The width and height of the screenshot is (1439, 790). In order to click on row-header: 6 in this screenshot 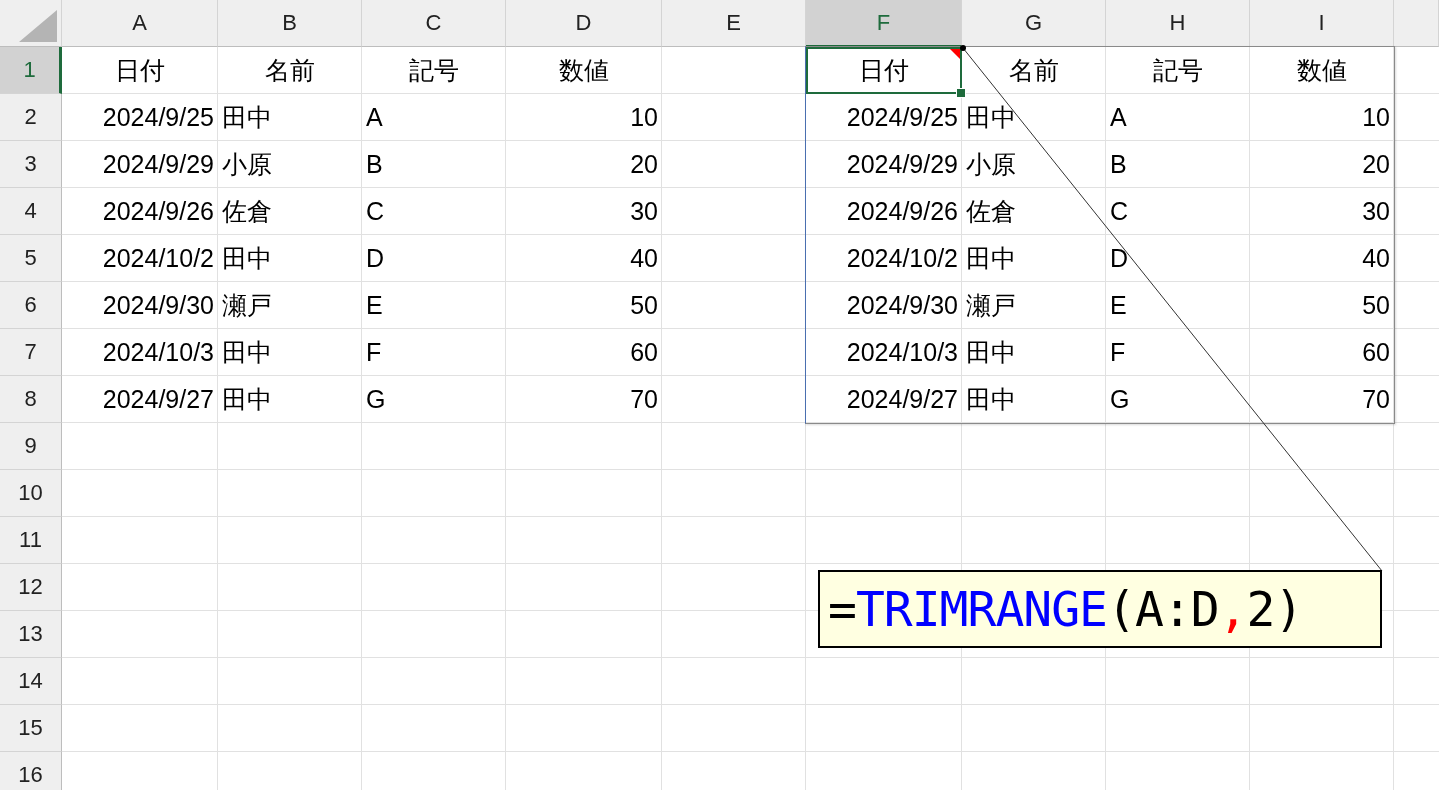, I will do `click(31, 305)`.